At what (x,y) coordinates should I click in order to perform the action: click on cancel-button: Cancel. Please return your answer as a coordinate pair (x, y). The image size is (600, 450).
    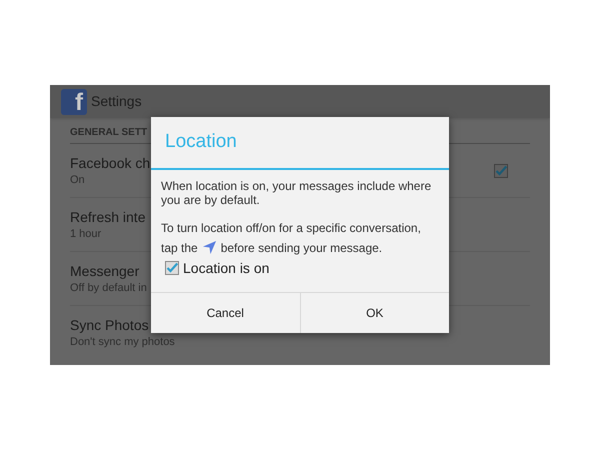
    Looking at the image, I should click on (225, 313).